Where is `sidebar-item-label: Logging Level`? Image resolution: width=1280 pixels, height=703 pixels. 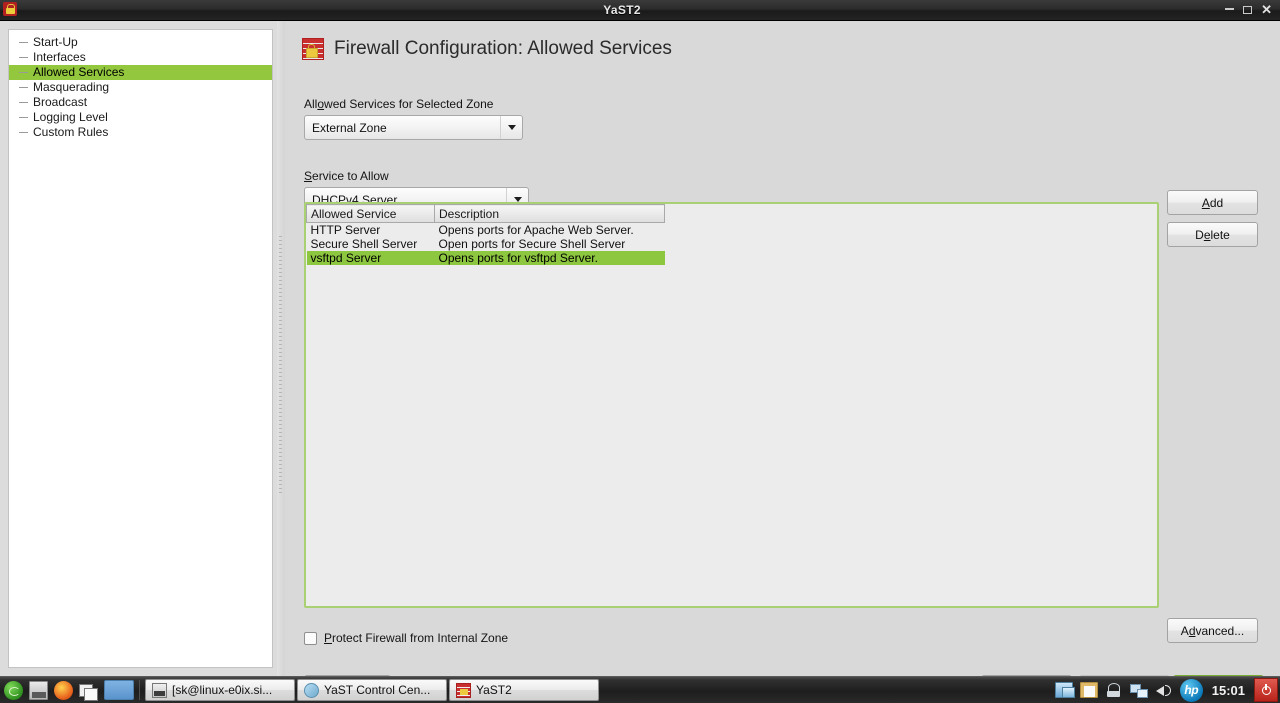 sidebar-item-label: Logging Level is located at coordinates (70, 117).